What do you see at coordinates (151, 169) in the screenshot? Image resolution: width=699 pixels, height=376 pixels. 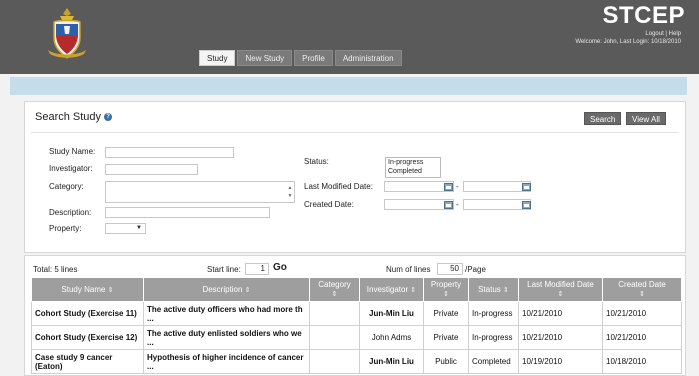 I see `investigator-input` at bounding box center [151, 169].